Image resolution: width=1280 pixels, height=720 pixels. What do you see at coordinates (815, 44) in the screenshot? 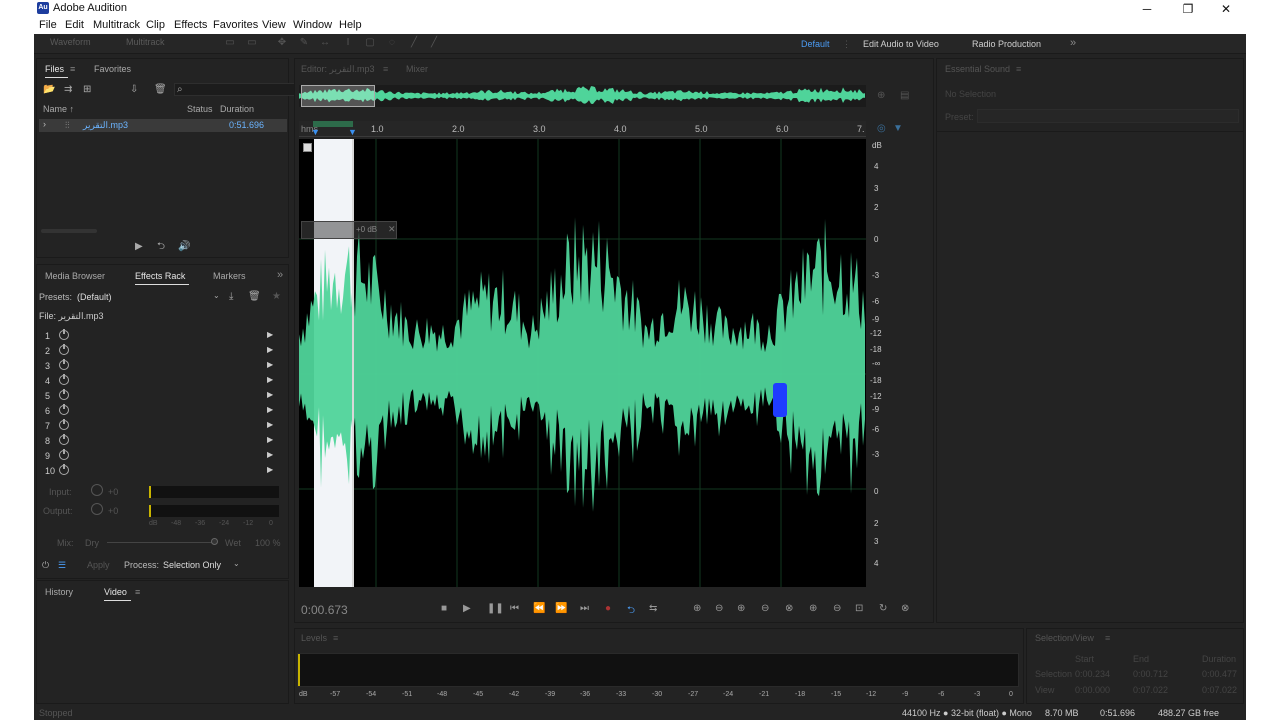
I see `workspace-default: Default` at bounding box center [815, 44].